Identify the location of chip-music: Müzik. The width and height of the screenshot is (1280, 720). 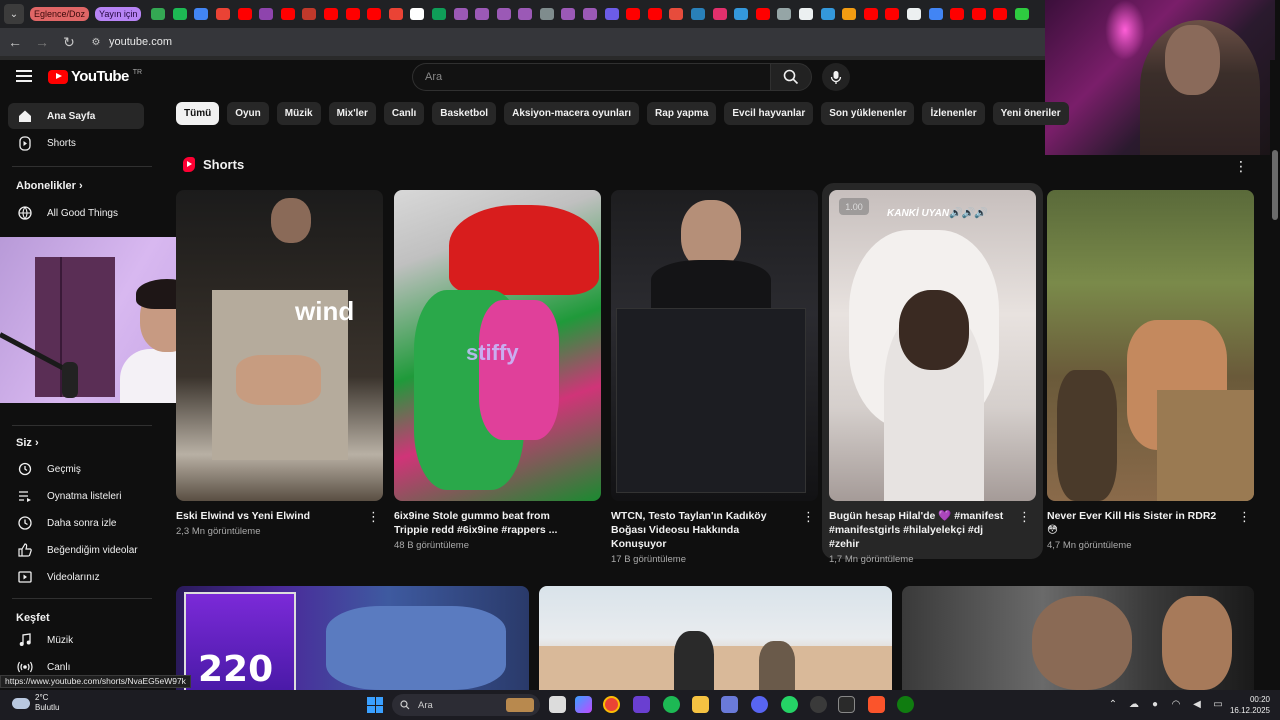
(298, 113).